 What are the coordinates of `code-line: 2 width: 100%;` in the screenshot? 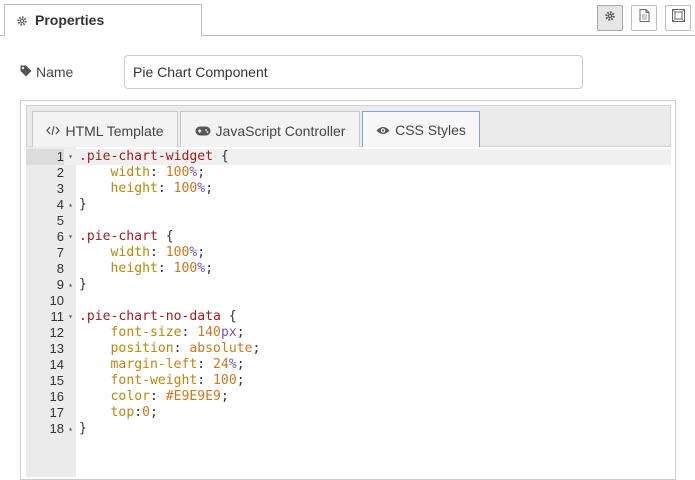 It's located at (348, 173).